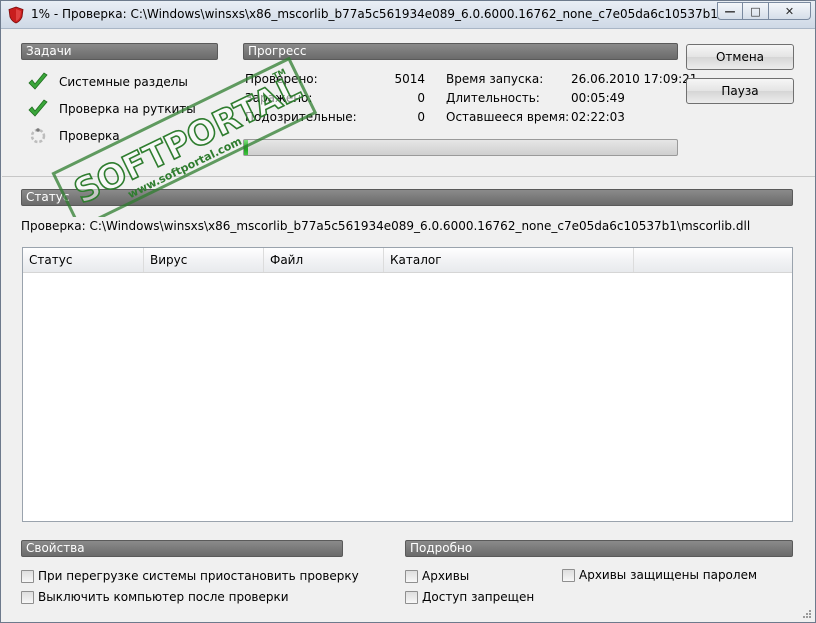 Image resolution: width=816 pixels, height=623 pixels. I want to click on start-time-value: 26.06.2010 17:09:21, so click(634, 79).